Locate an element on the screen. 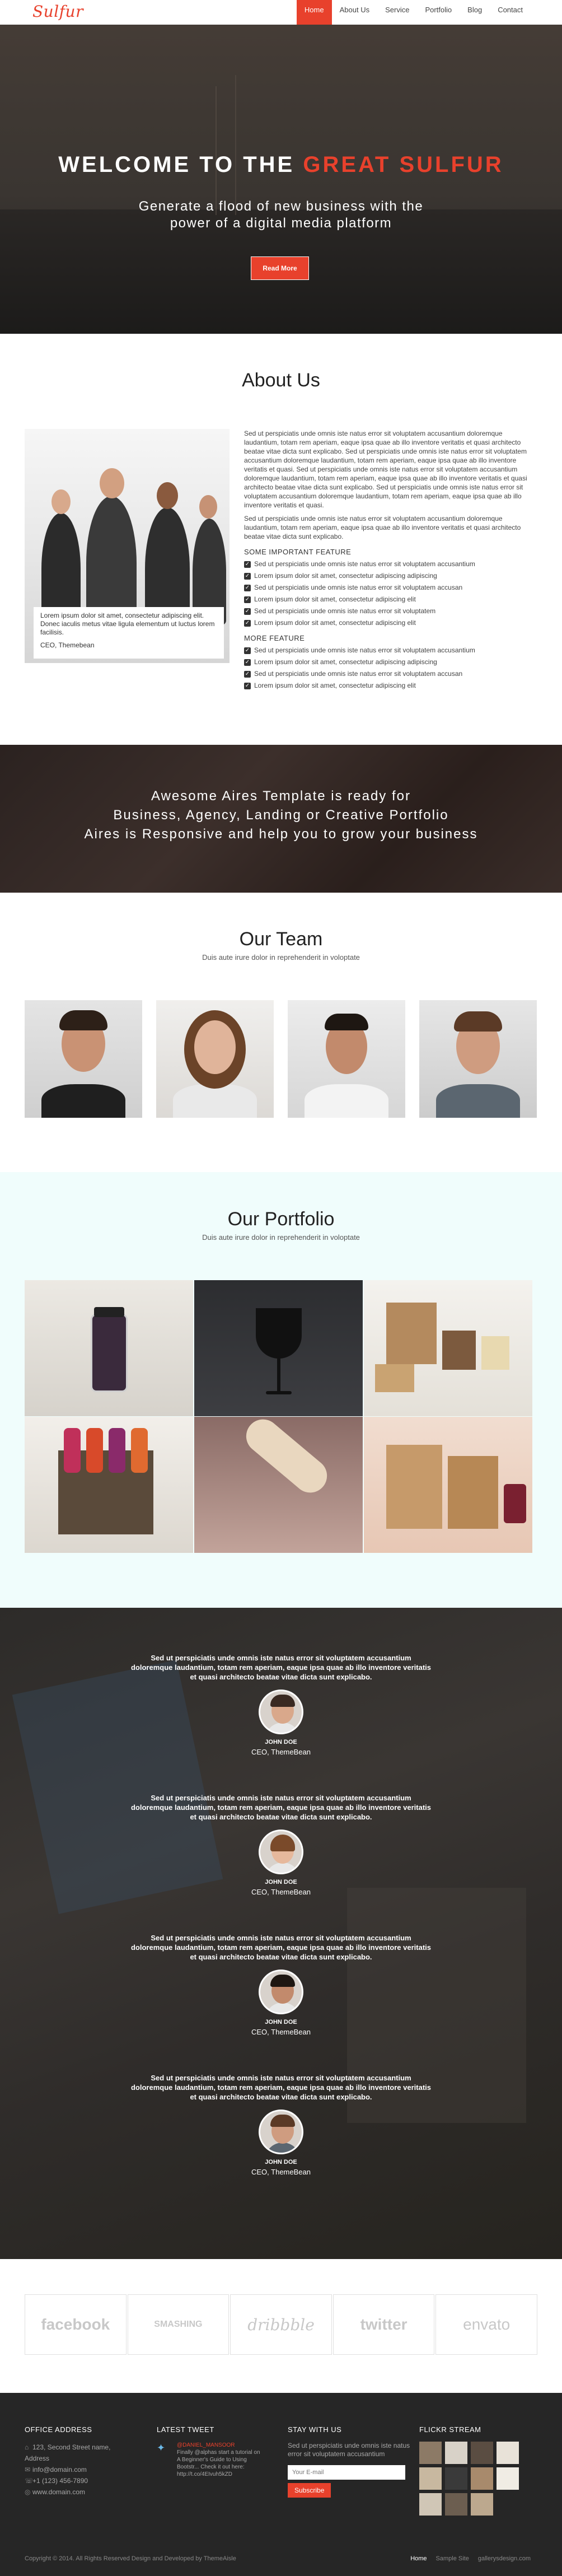 This screenshot has height=2576, width=562. portfolio-glass-stem is located at coordinates (278, 1376).